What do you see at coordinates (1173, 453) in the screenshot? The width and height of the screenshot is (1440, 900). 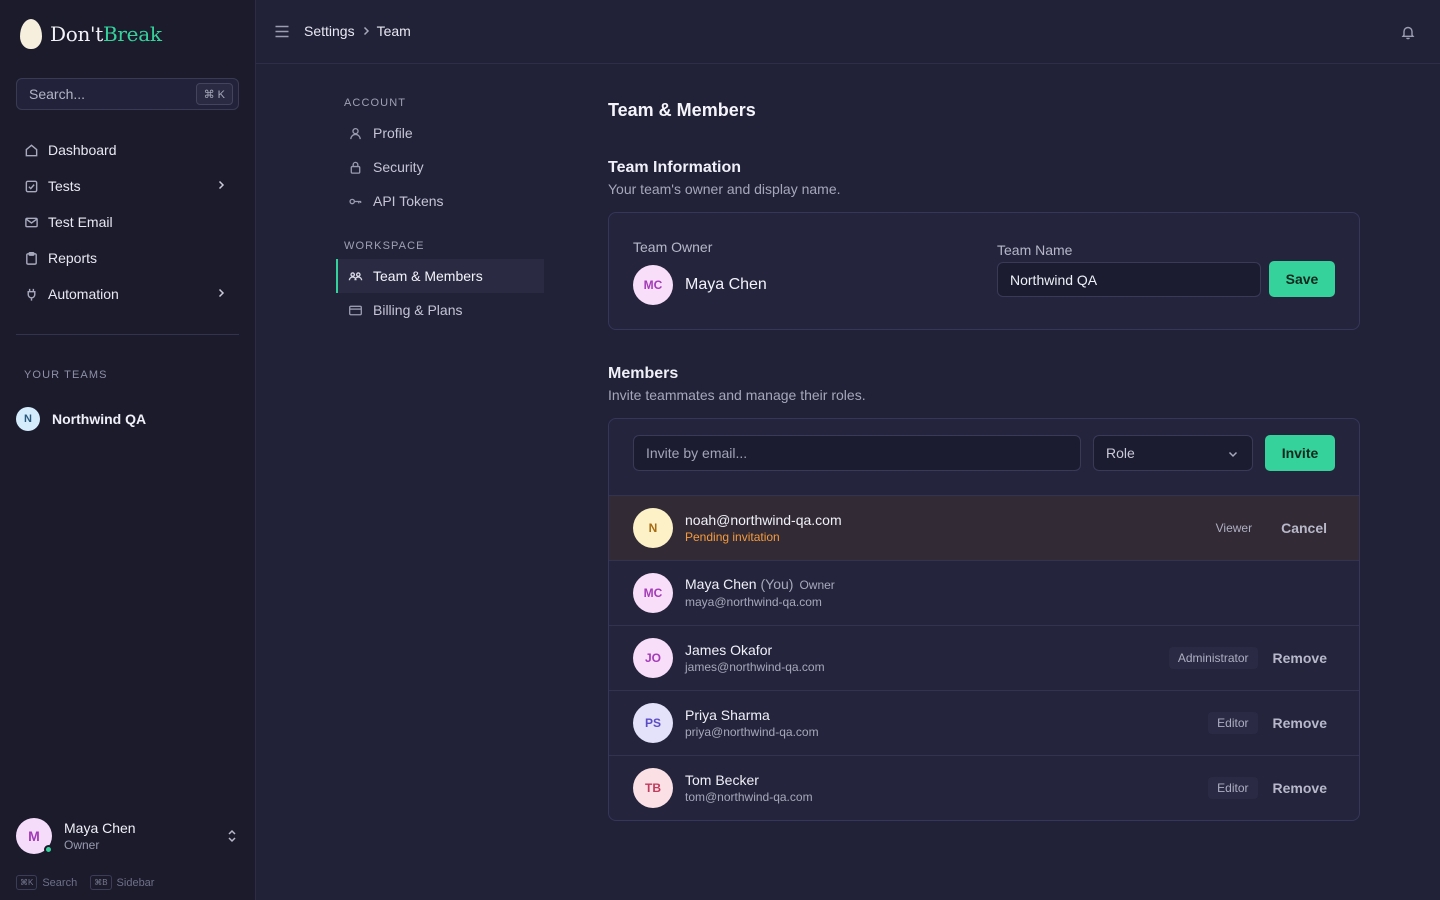 I see `role-select: Role` at bounding box center [1173, 453].